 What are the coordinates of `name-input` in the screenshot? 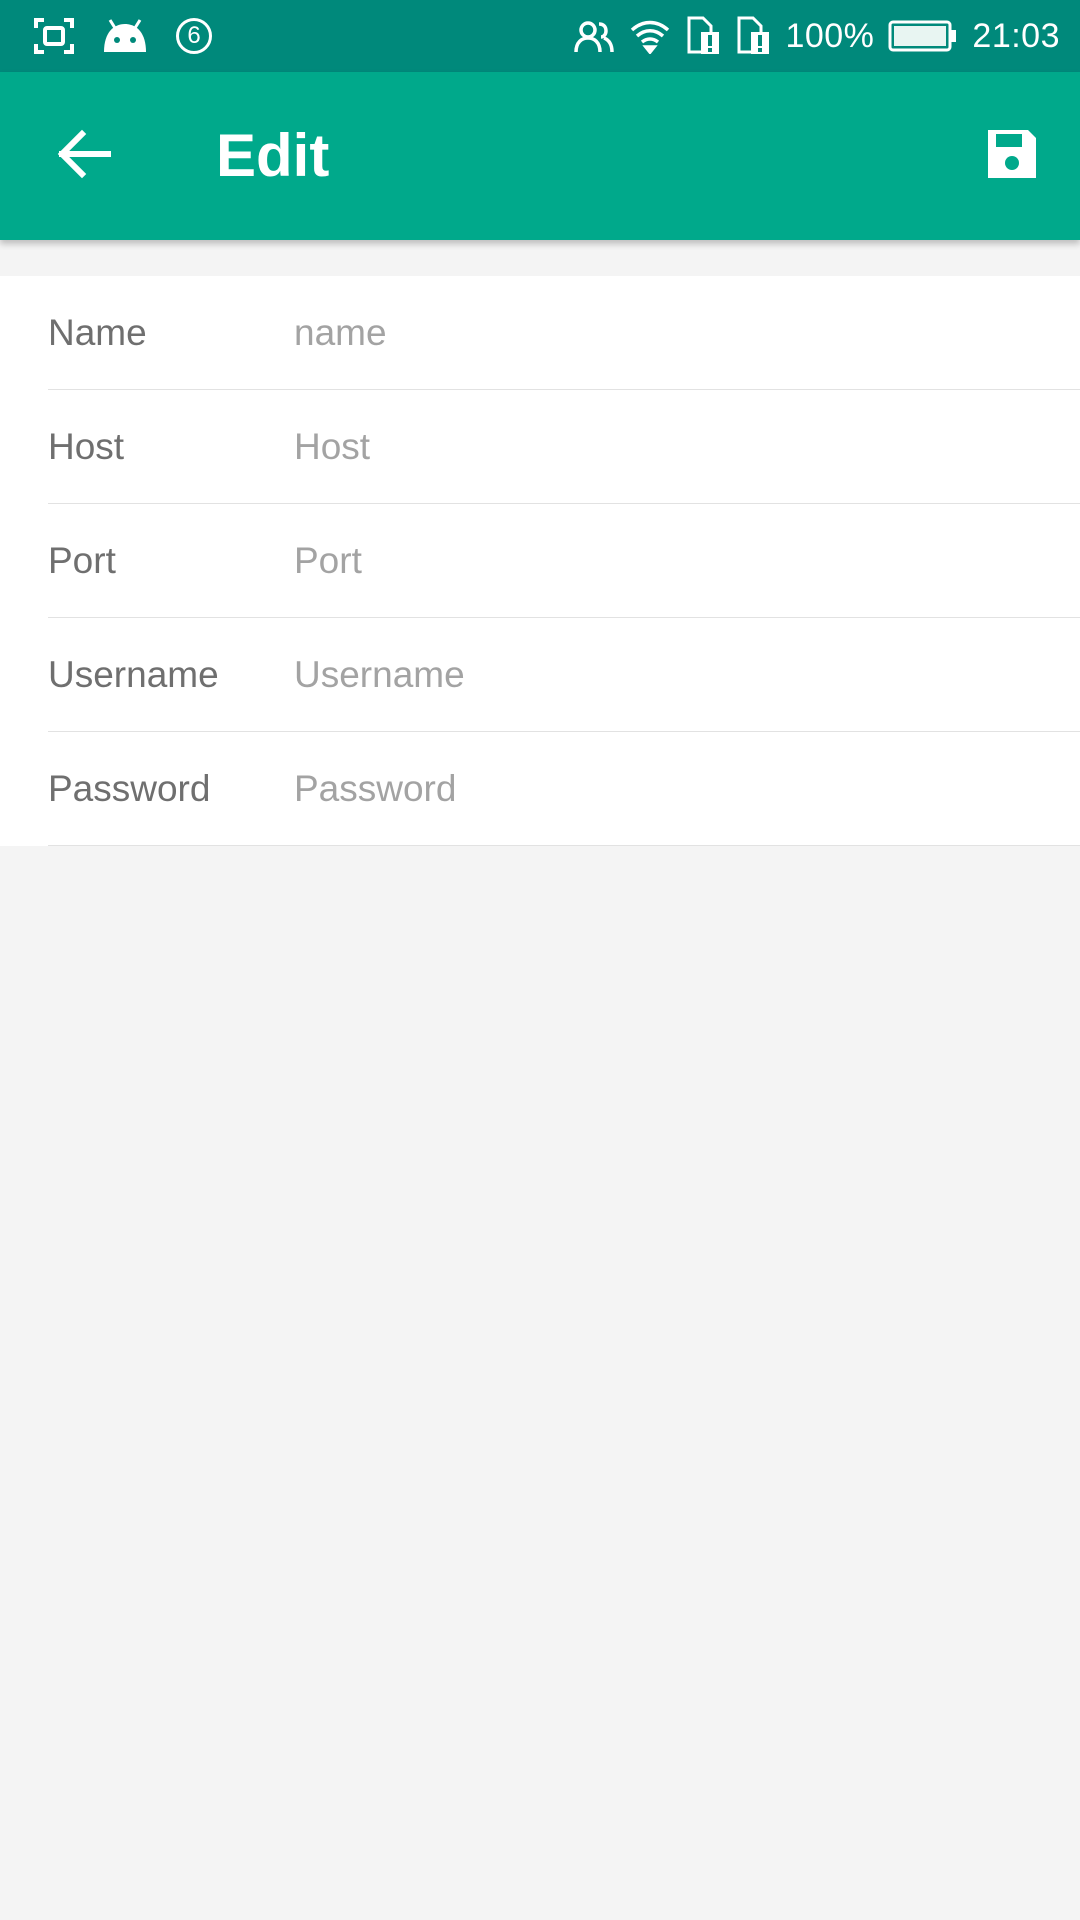 It's located at (687, 332).